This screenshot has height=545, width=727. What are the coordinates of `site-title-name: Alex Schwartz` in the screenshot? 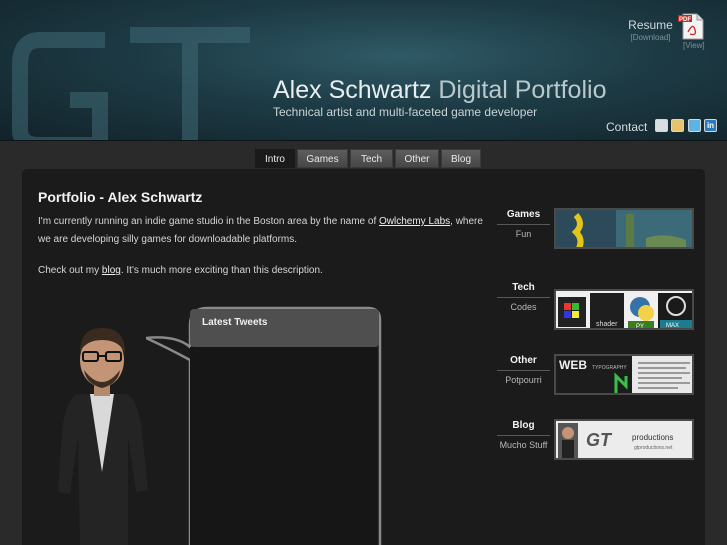 It's located at (352, 90).